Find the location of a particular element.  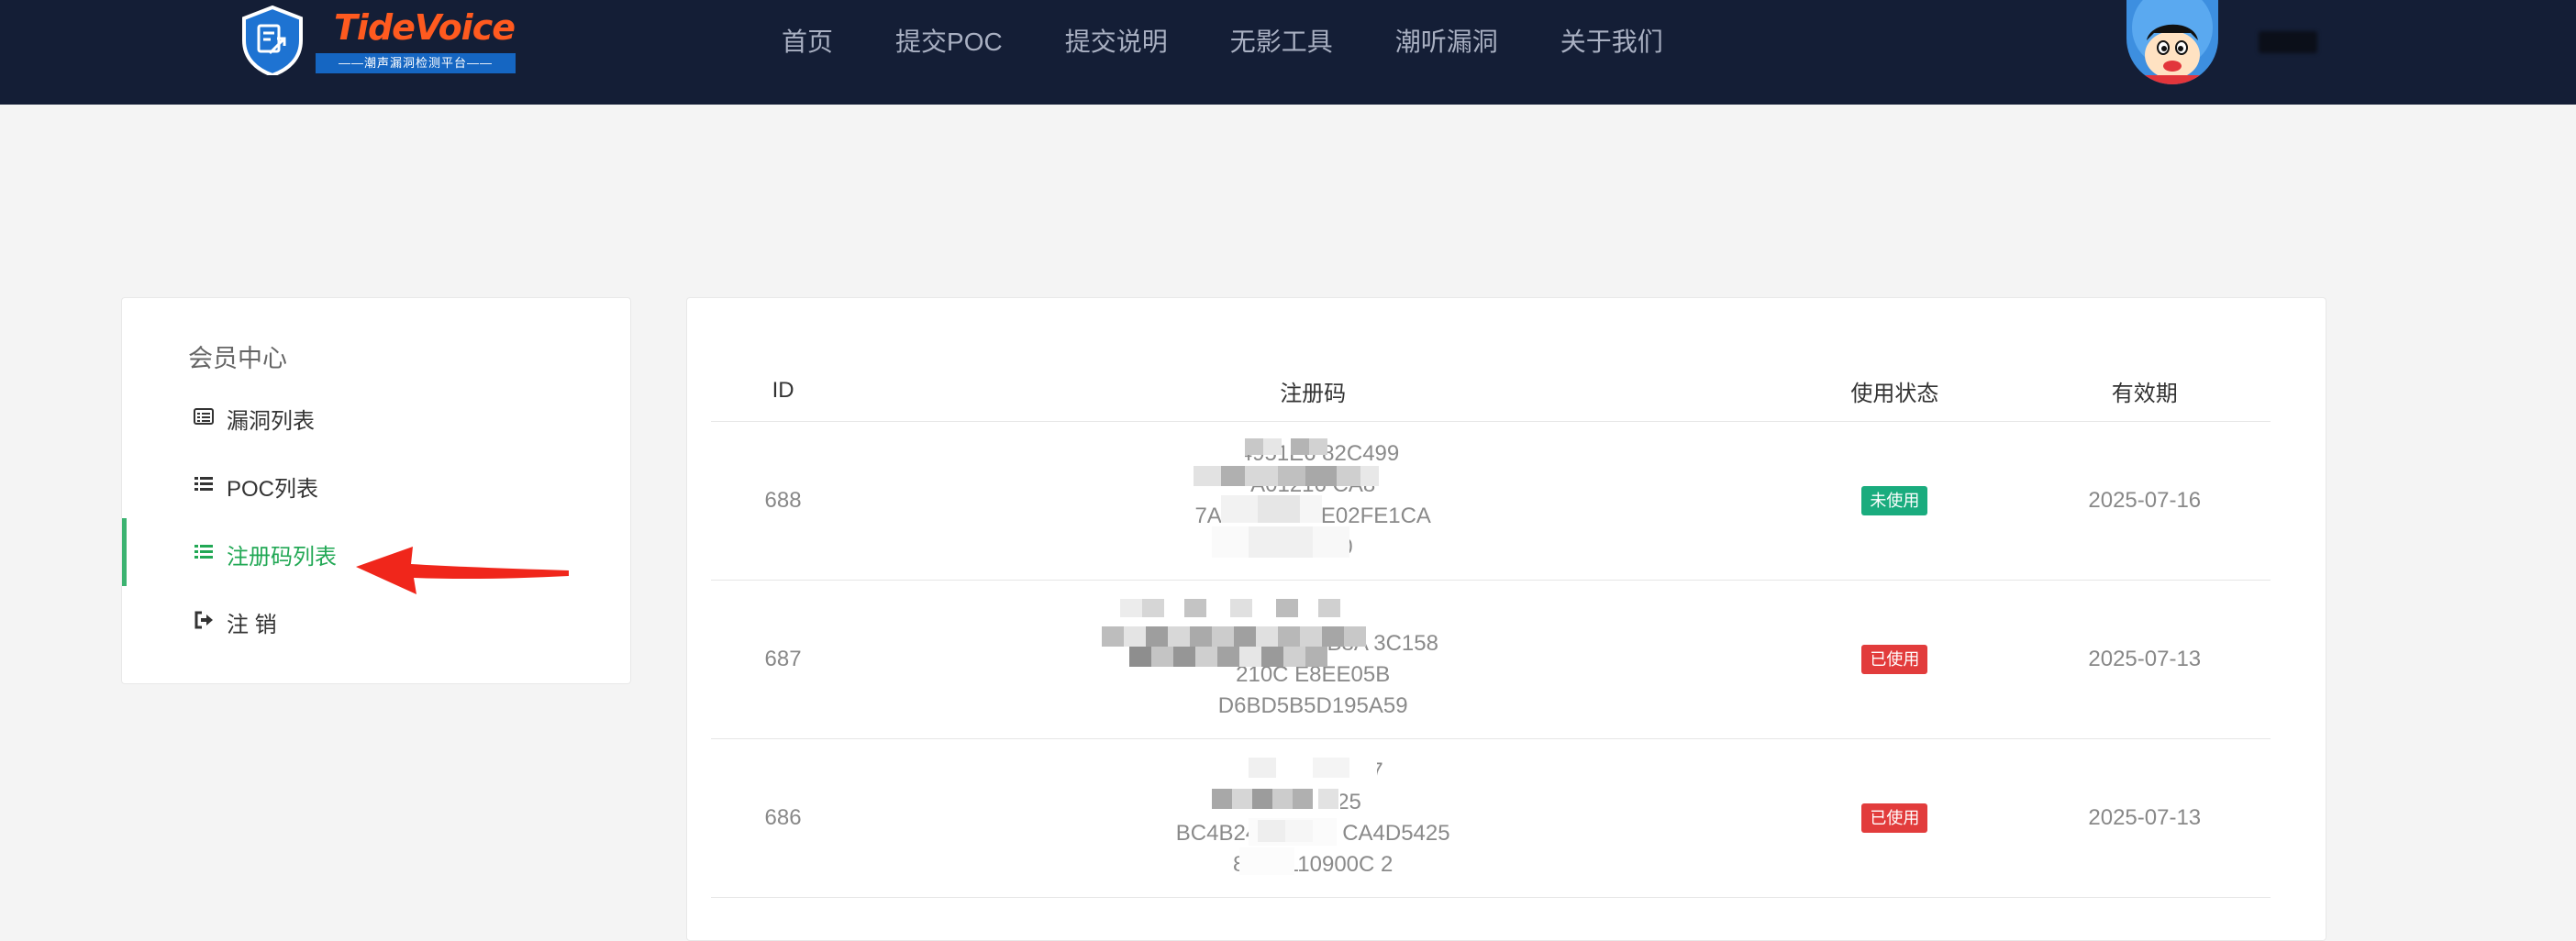

regcode-line: F4951E6 82C499 is located at coordinates (1313, 453).